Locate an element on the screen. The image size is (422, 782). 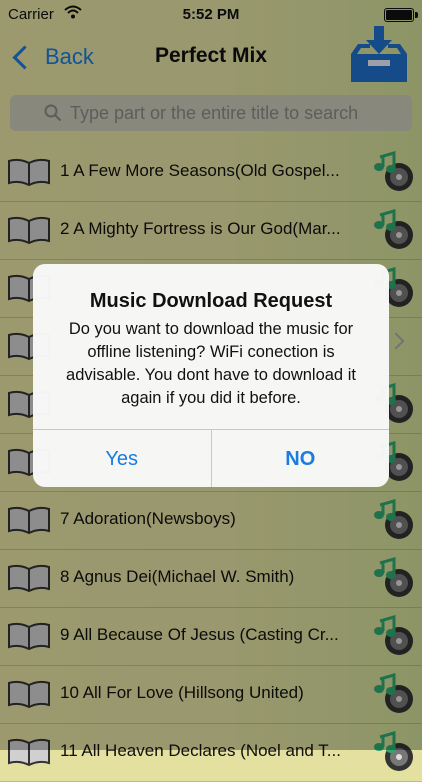
dialog-button-row: Yes NO is located at coordinates (211, 458).